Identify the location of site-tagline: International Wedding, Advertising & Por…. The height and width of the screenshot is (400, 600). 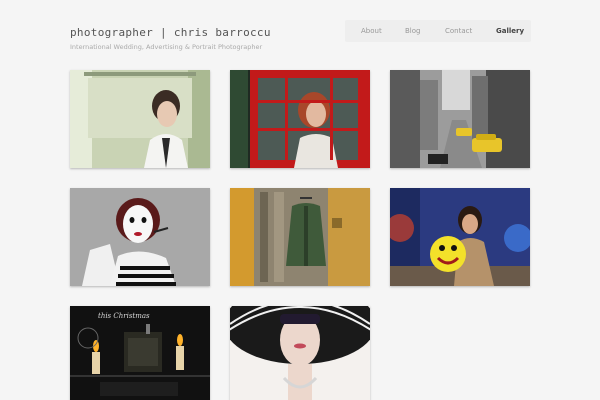
(166, 47).